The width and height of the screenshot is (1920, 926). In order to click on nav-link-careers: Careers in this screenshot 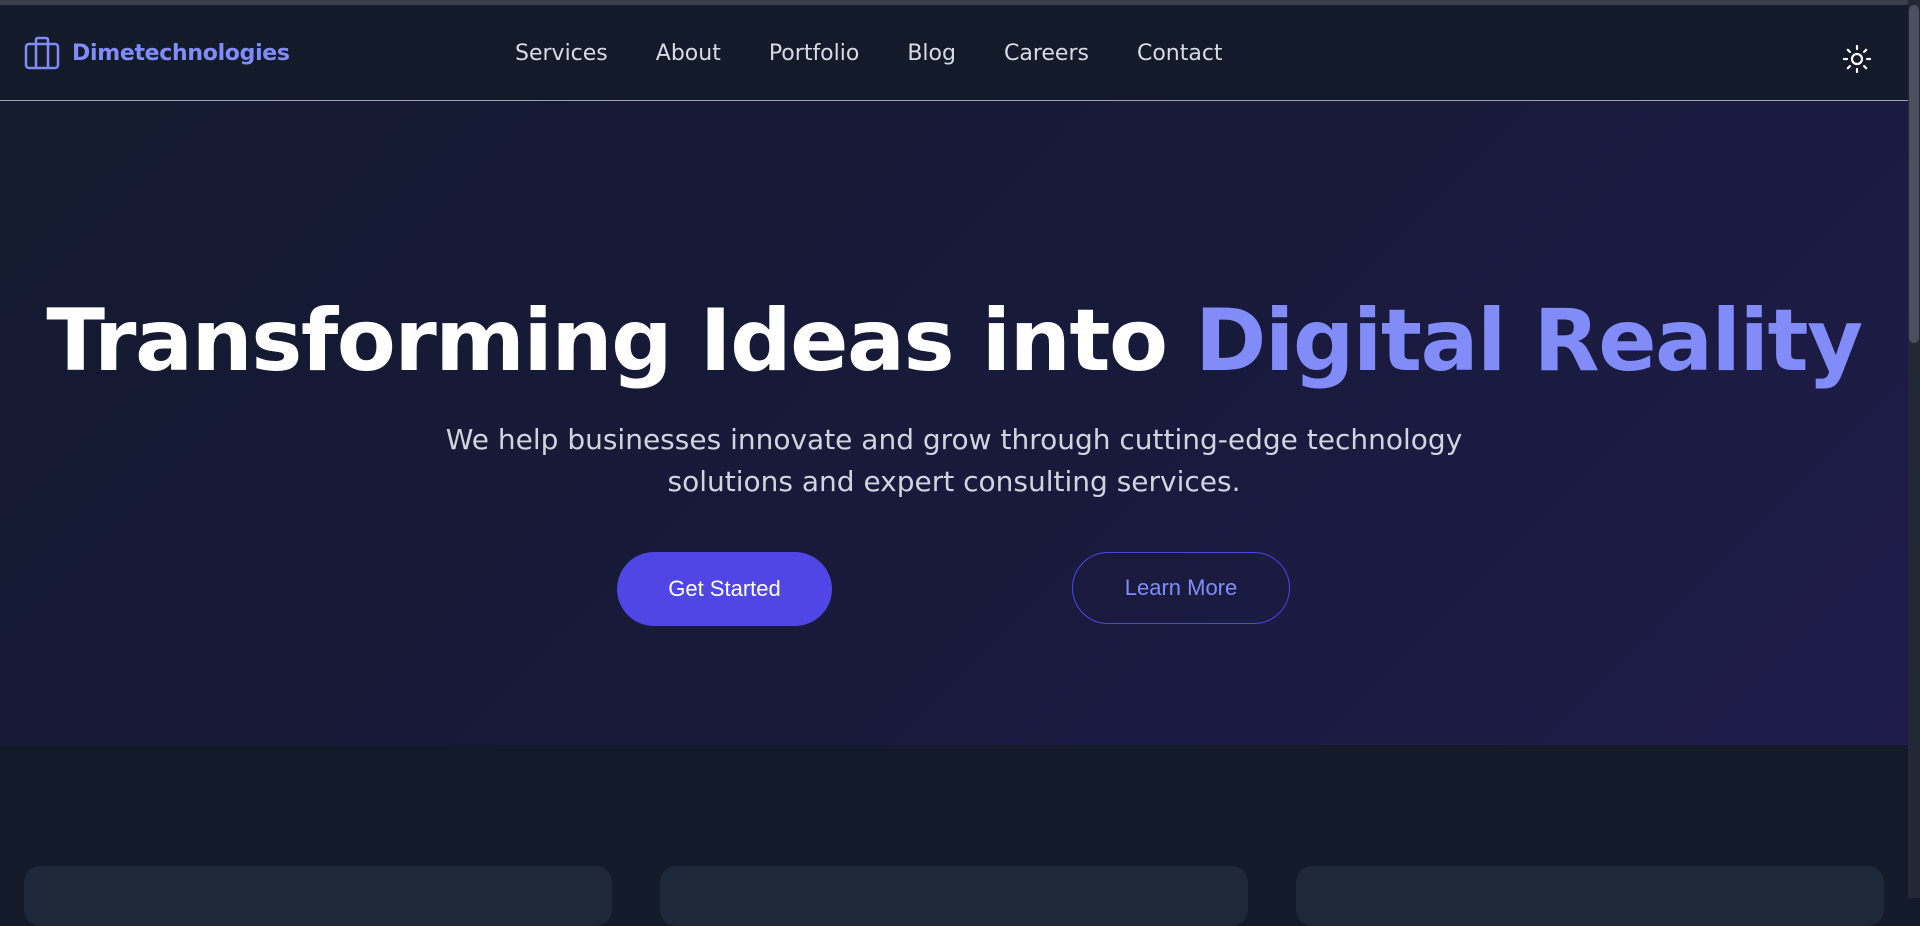, I will do `click(1046, 53)`.